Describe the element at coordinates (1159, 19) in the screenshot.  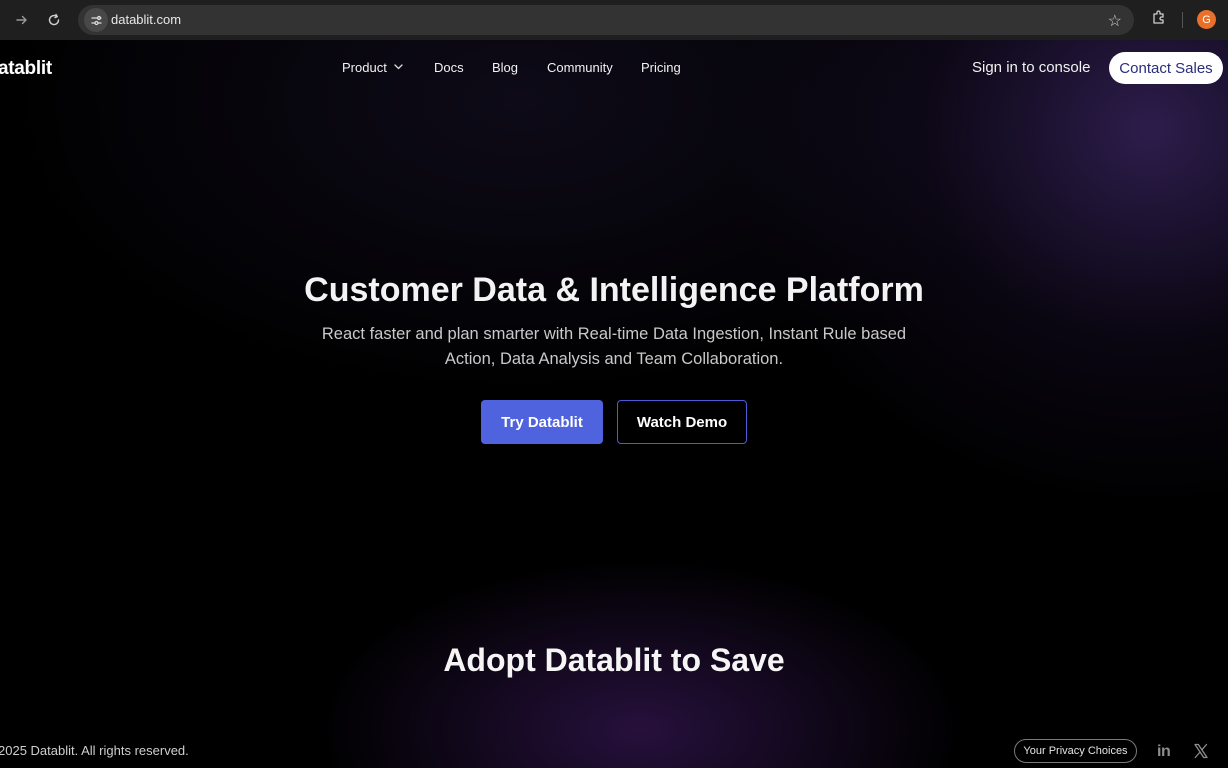
I see `extensions-icon` at that location.